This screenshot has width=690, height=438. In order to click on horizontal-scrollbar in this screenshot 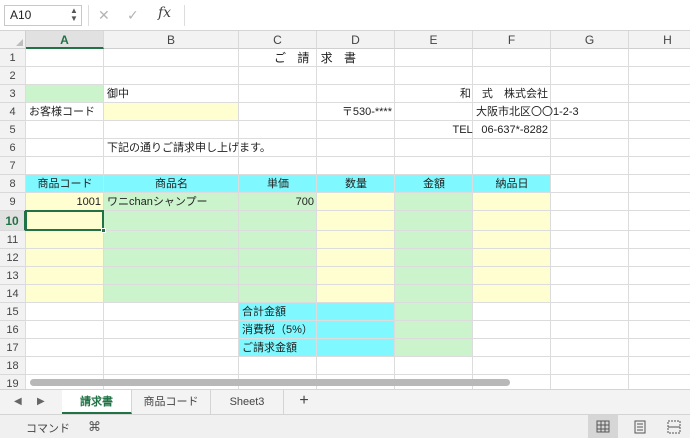, I will do `click(345, 382)`.